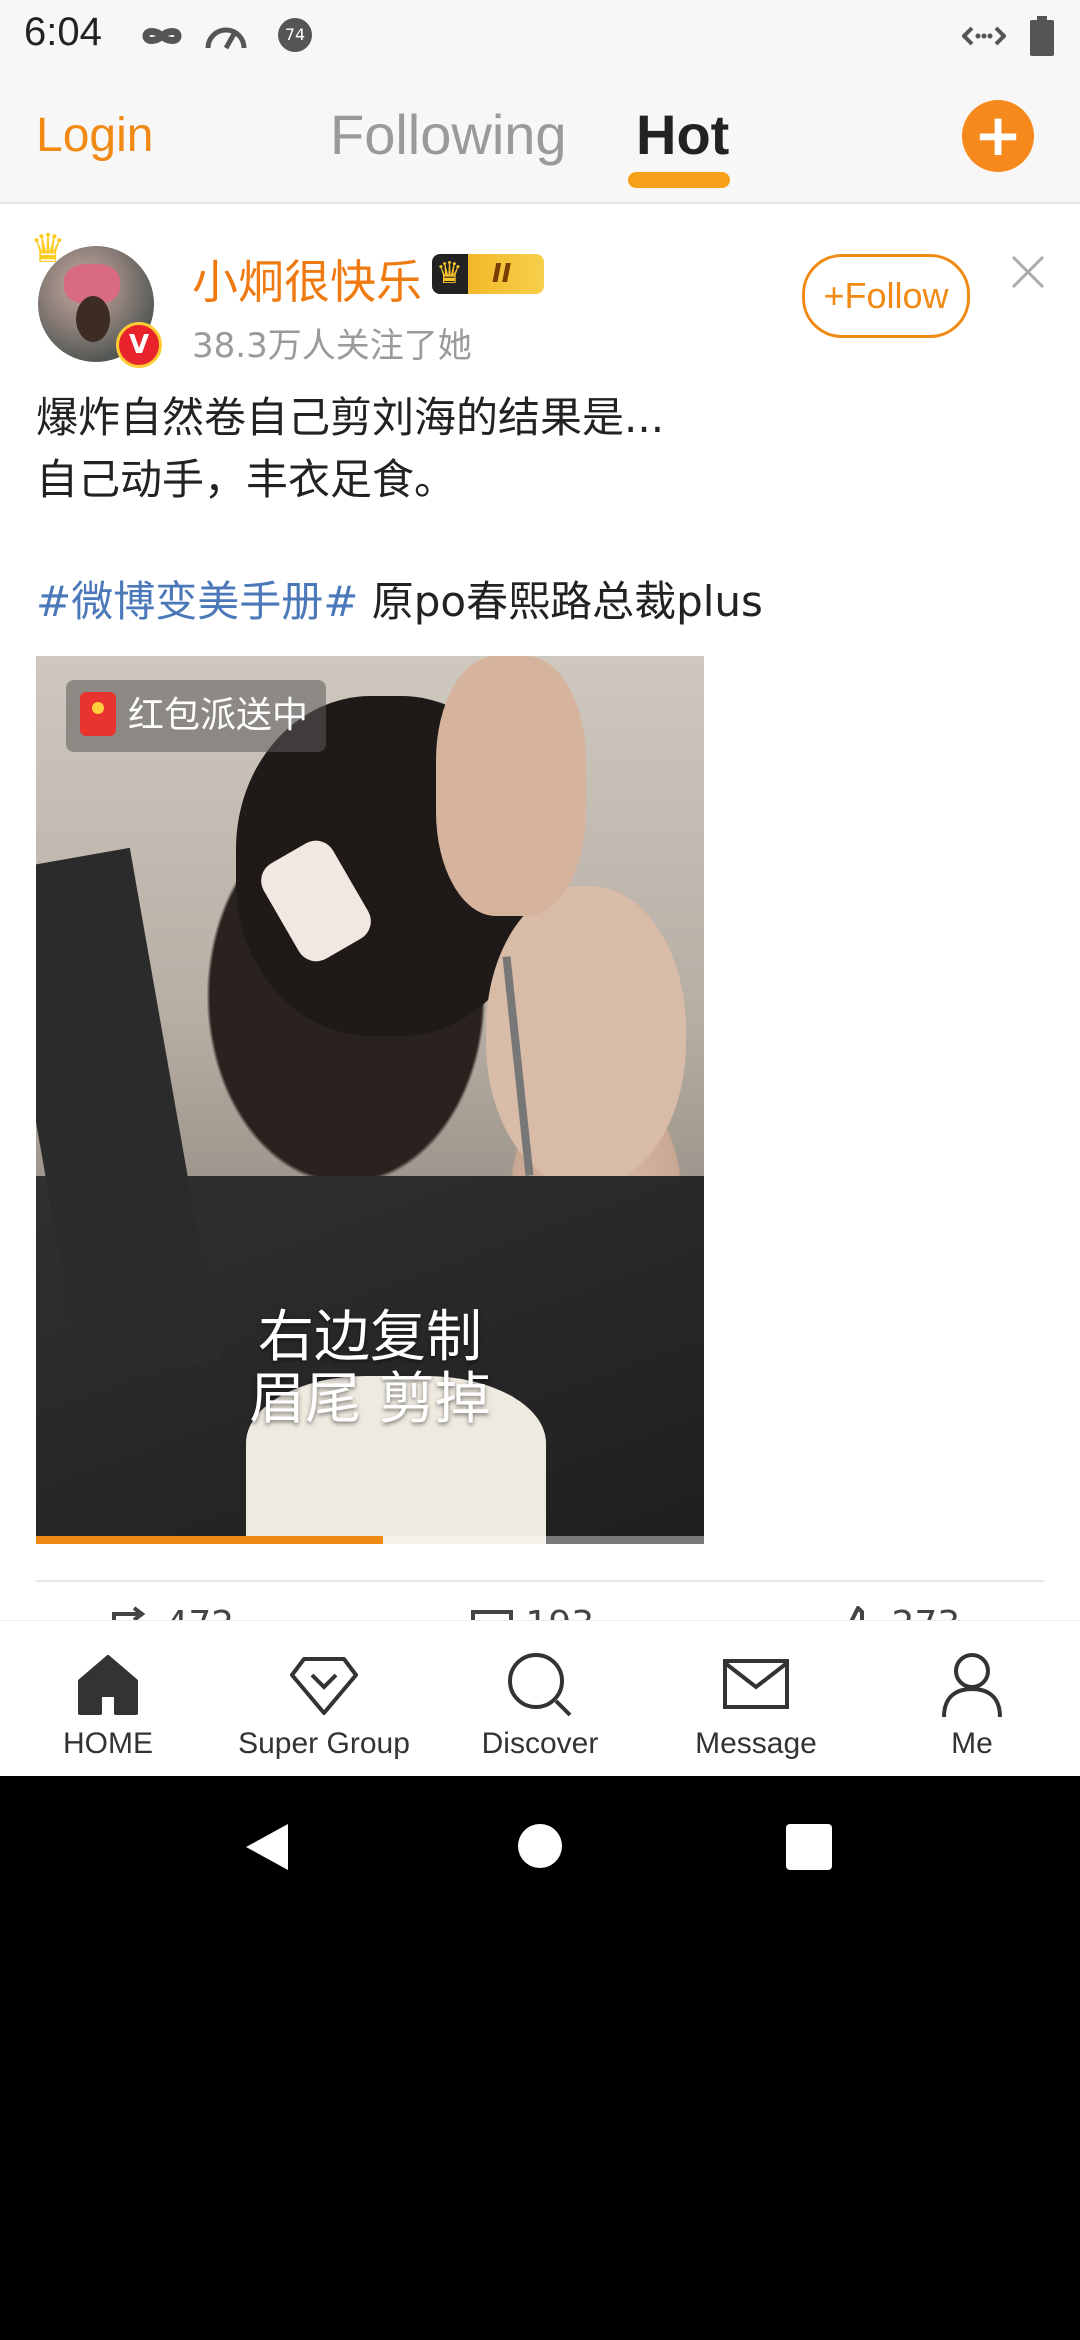 This screenshot has width=1080, height=2340. Describe the element at coordinates (370, 1399) in the screenshot. I see `video-caption: 眉尾 剪掉` at that location.